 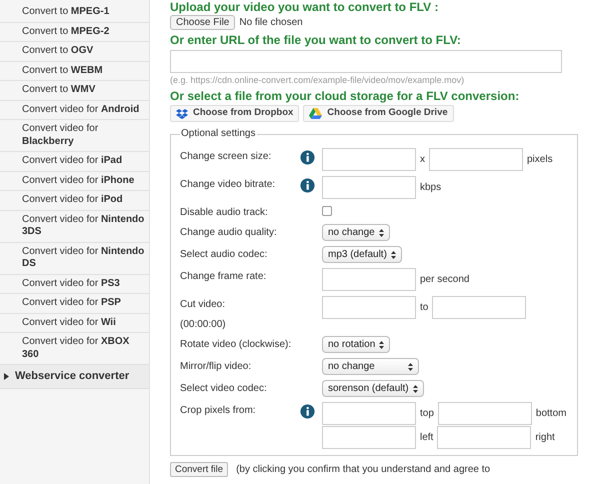 What do you see at coordinates (74, 181) in the screenshot?
I see `sidebar-item: Convert video for iPhone` at bounding box center [74, 181].